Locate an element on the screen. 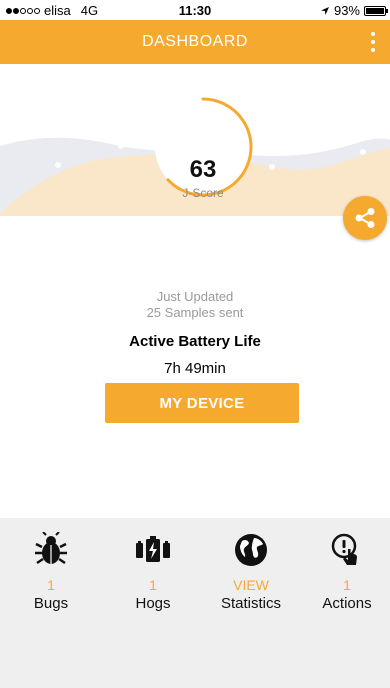 The width and height of the screenshot is (390, 688). tab-statistics: VIEW Statistics is located at coordinates (251, 572).